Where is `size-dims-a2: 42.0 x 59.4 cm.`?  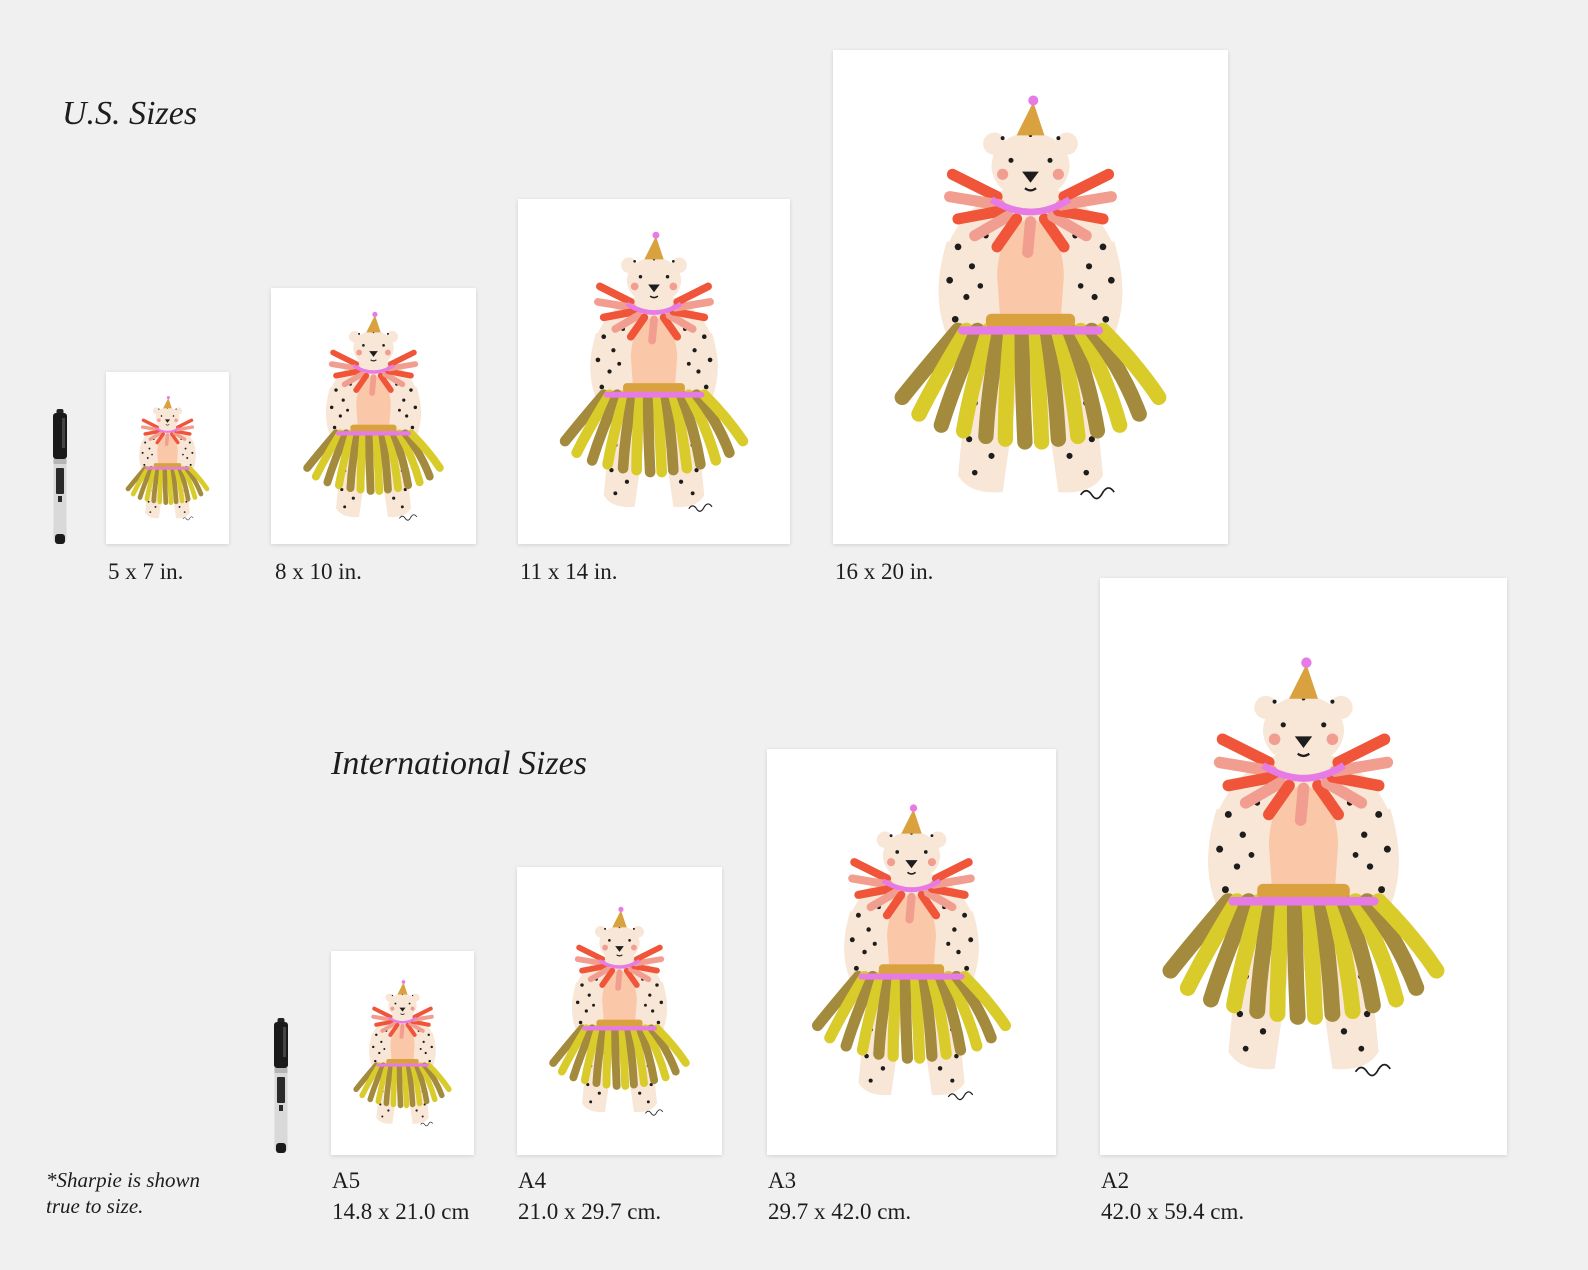 size-dims-a2: 42.0 x 59.4 cm. is located at coordinates (1173, 1211).